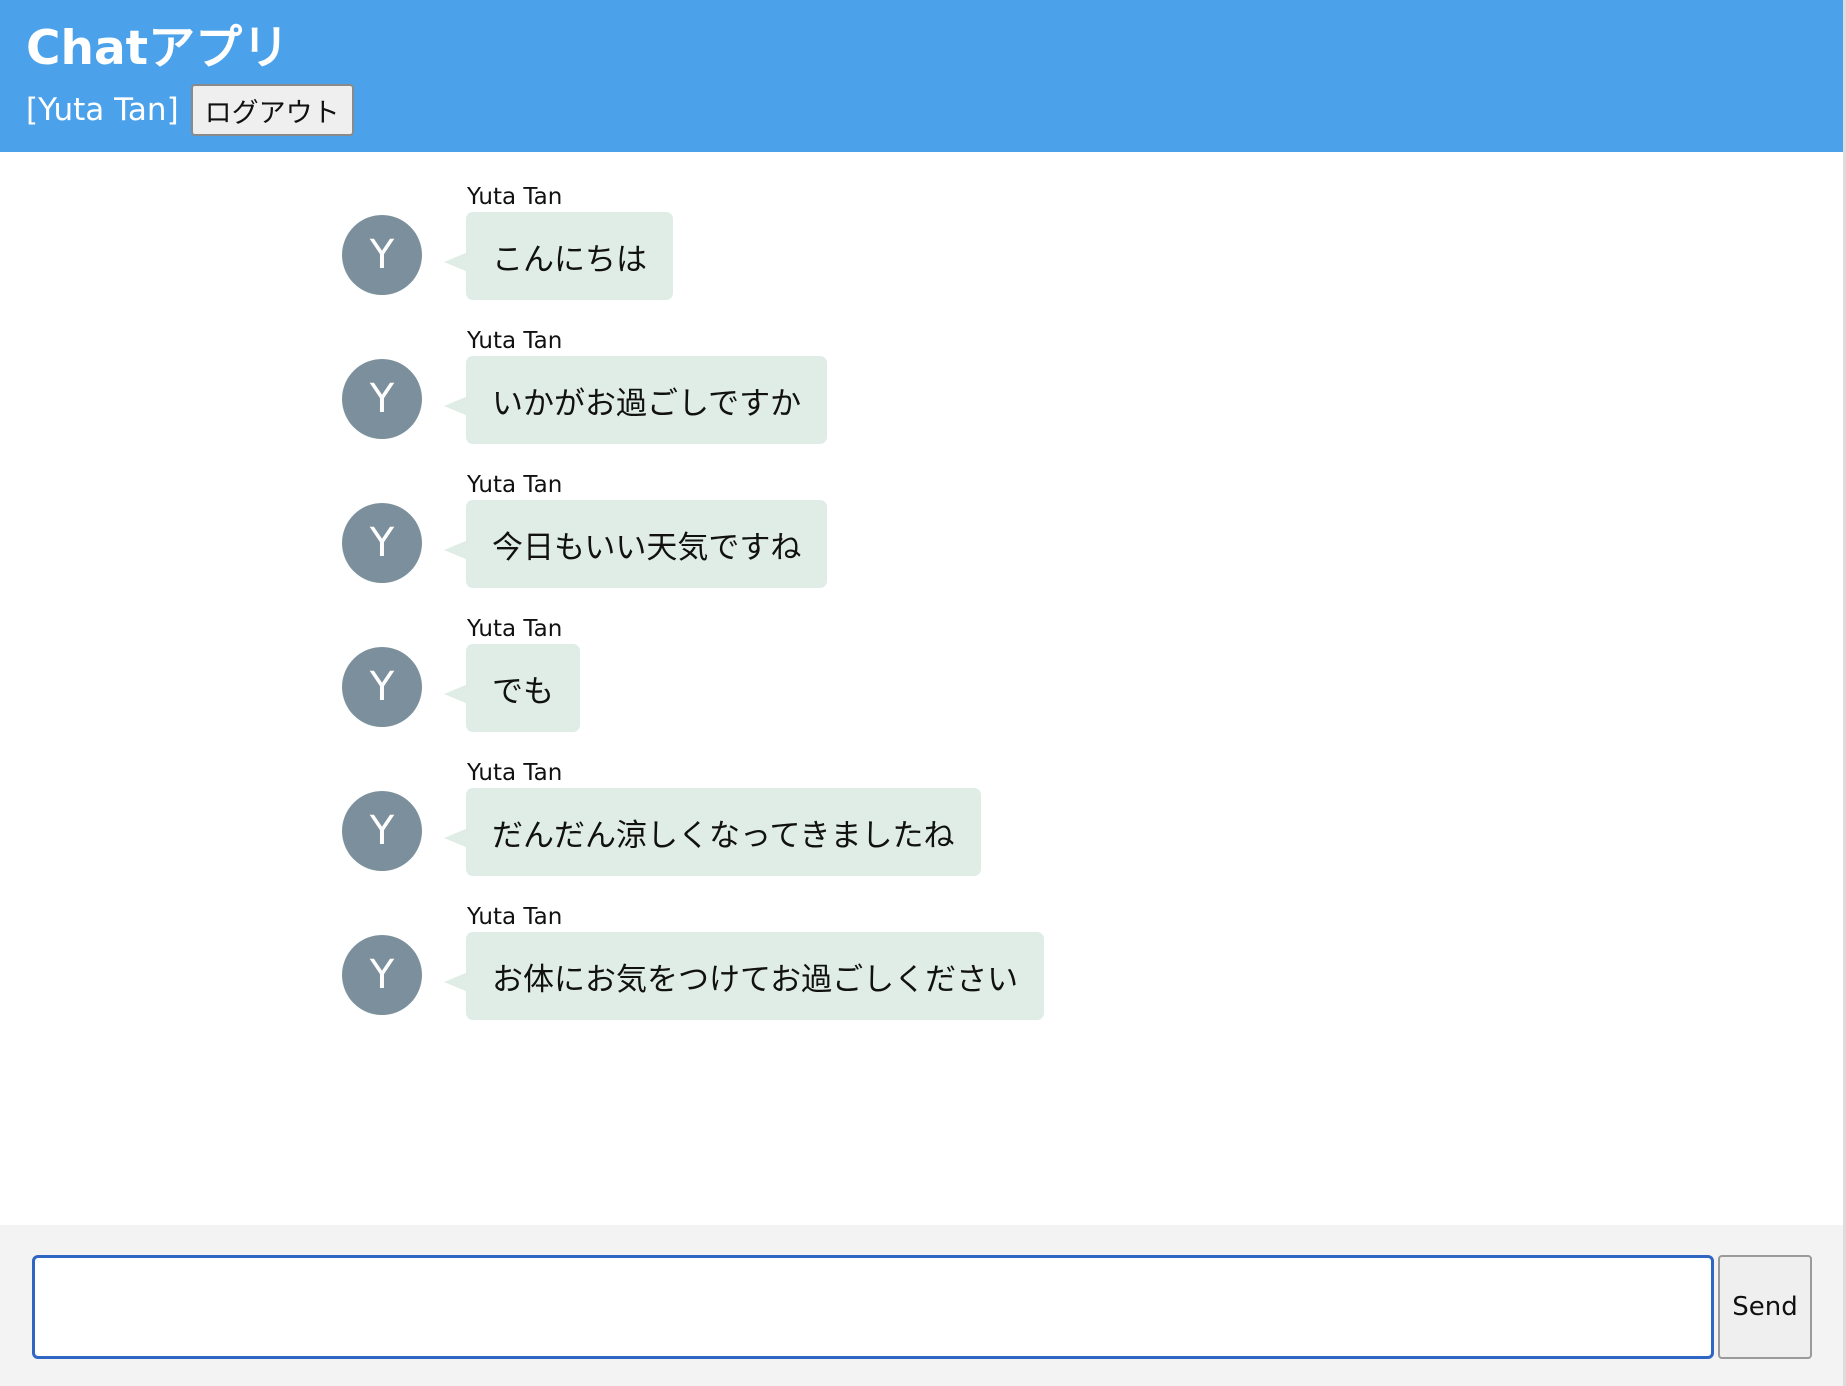  I want to click on message-bubble: でも, so click(523, 688).